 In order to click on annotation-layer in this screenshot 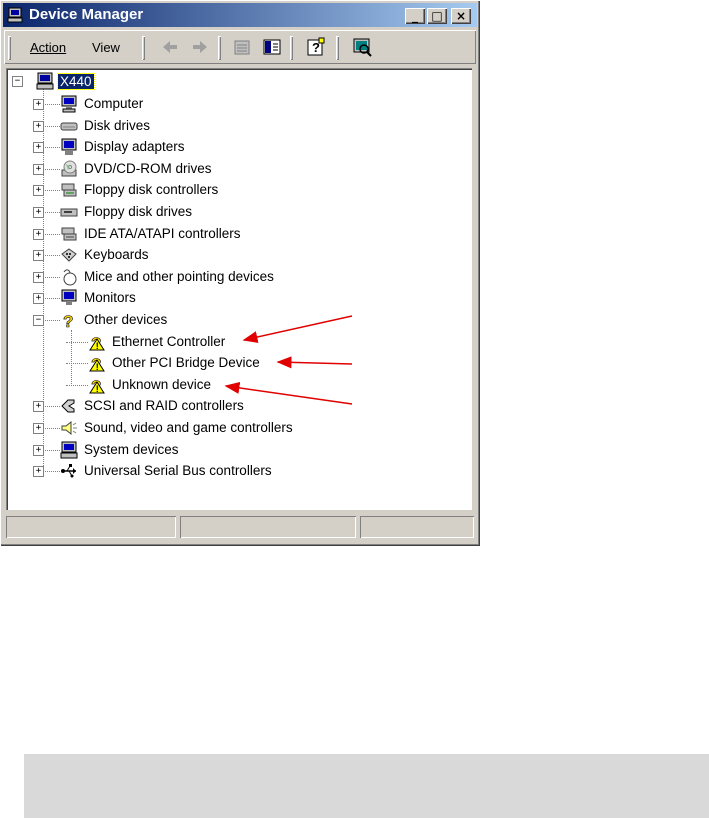, I will do `click(288, 360)`.